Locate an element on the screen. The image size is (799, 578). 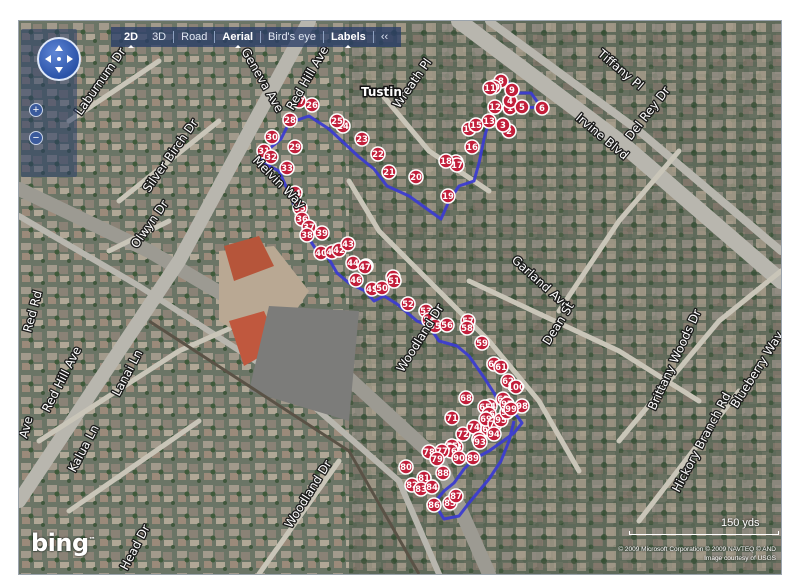
route-marker: 20 is located at coordinates (416, 177).